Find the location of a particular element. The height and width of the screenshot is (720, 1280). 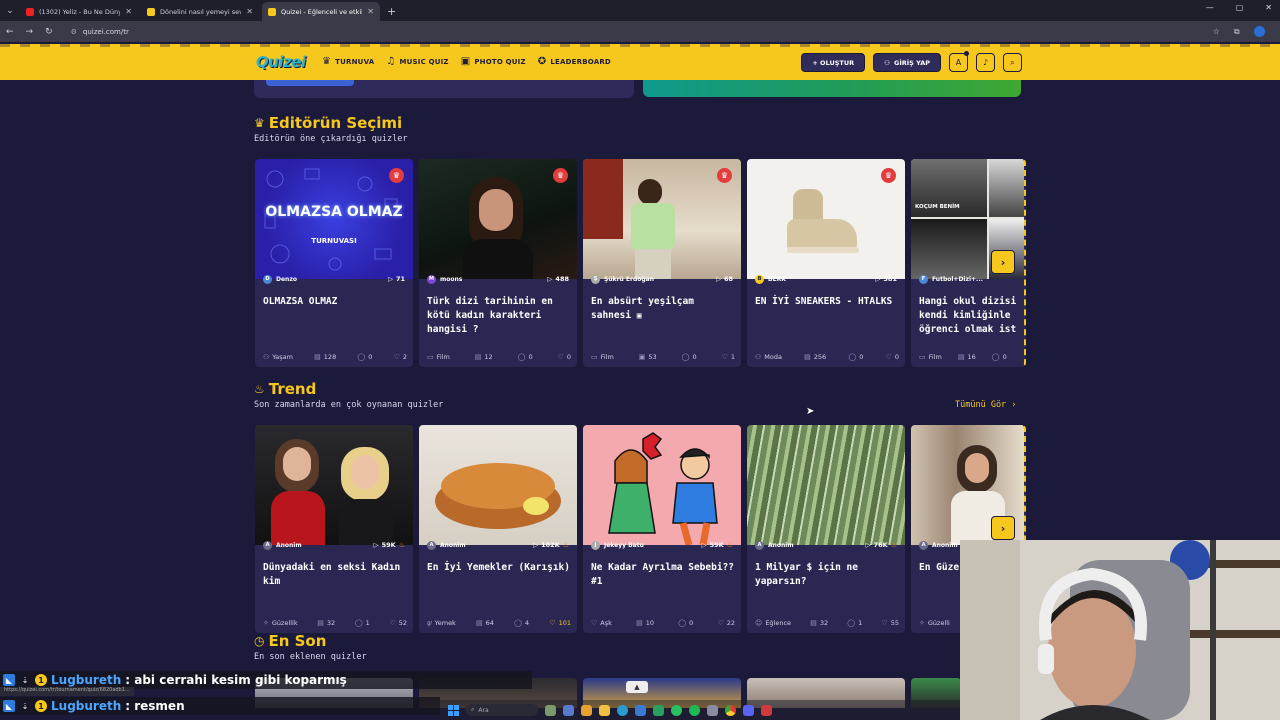

see-all-link: Tümünü Gör › is located at coordinates (985, 405).